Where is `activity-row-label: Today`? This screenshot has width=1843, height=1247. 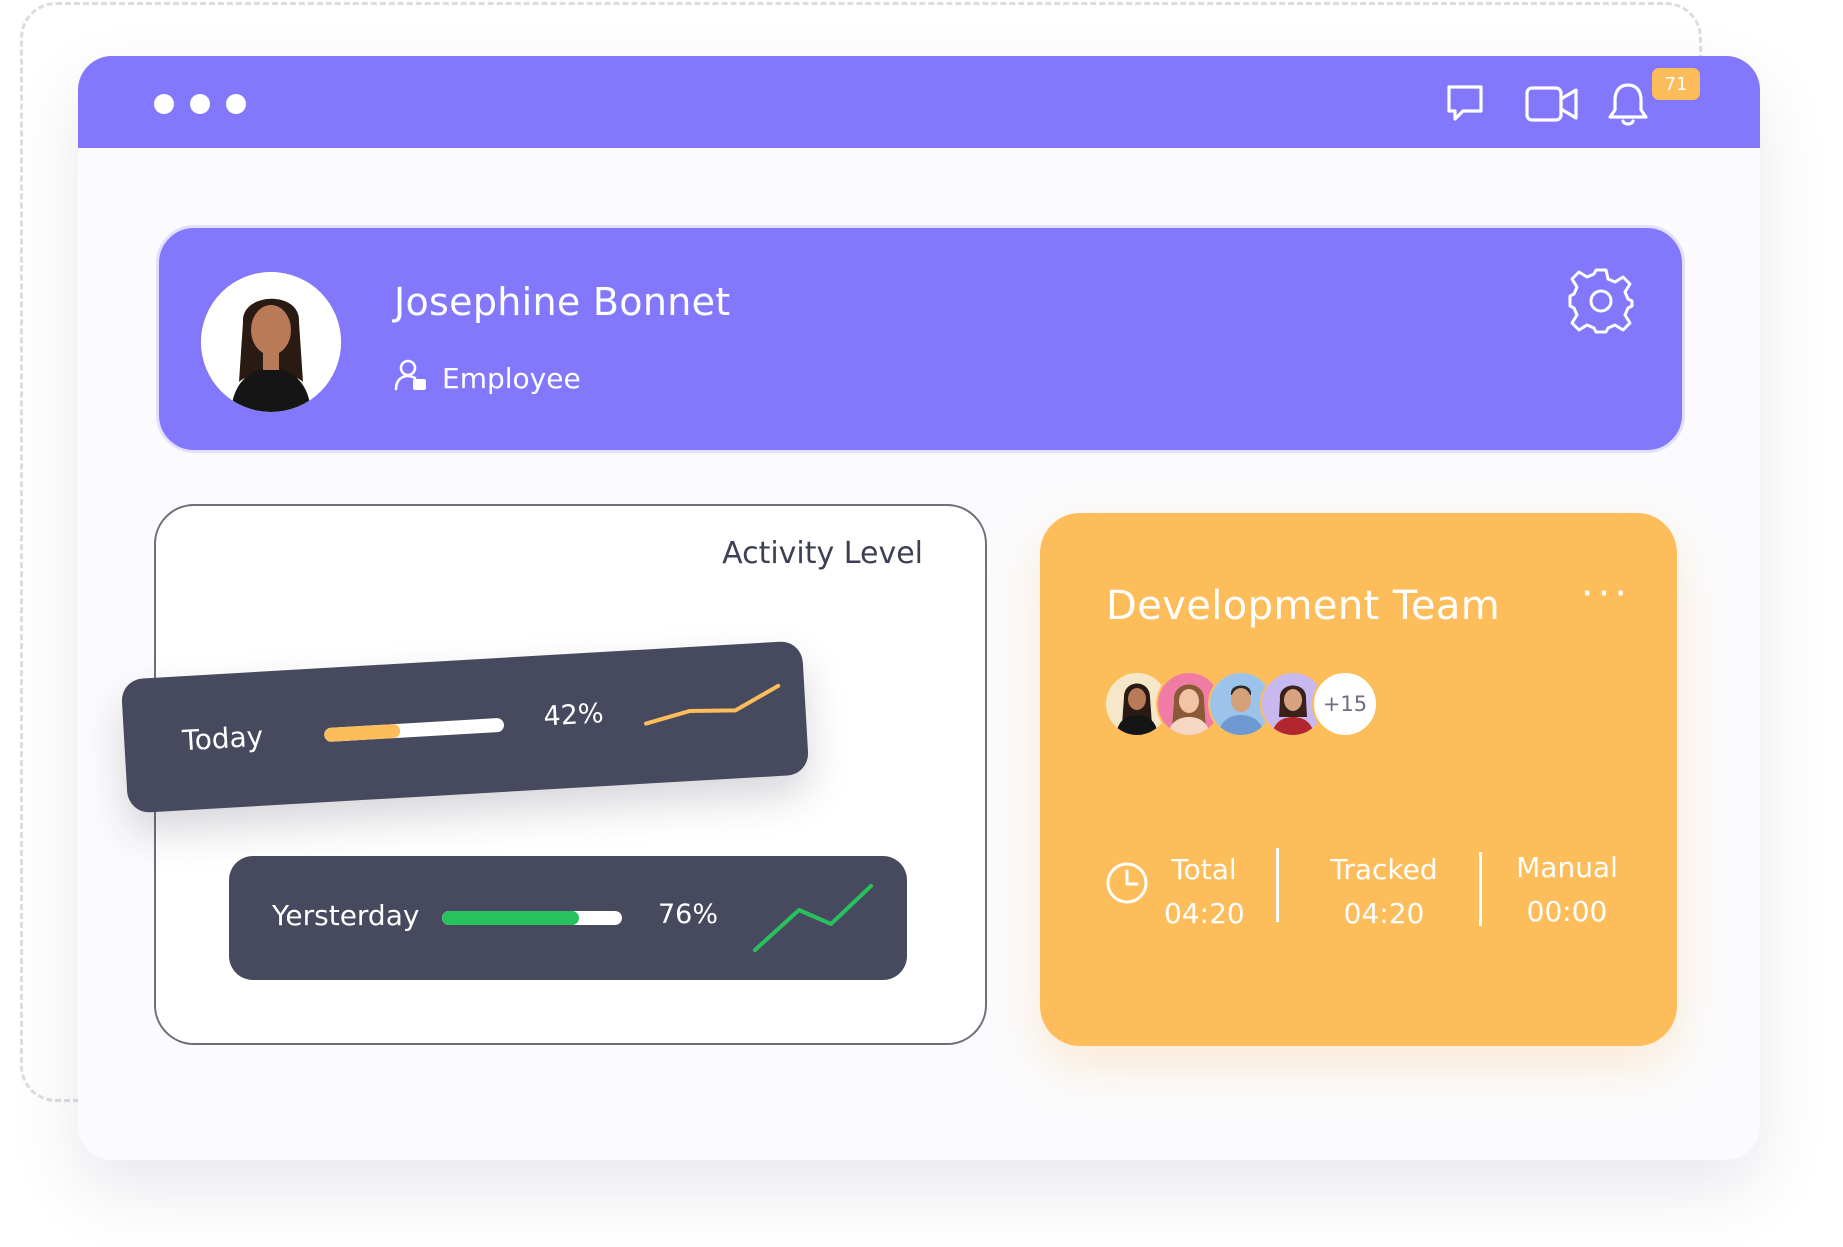 activity-row-label: Today is located at coordinates (223, 738).